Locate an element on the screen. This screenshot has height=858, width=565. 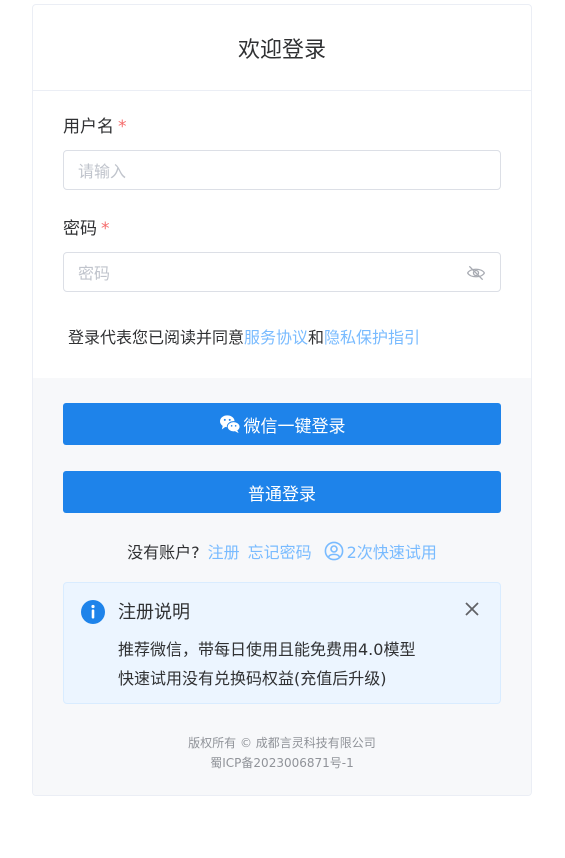
copyright-text: 版权所有 © 成都言灵科技有限公司 is located at coordinates (282, 743).